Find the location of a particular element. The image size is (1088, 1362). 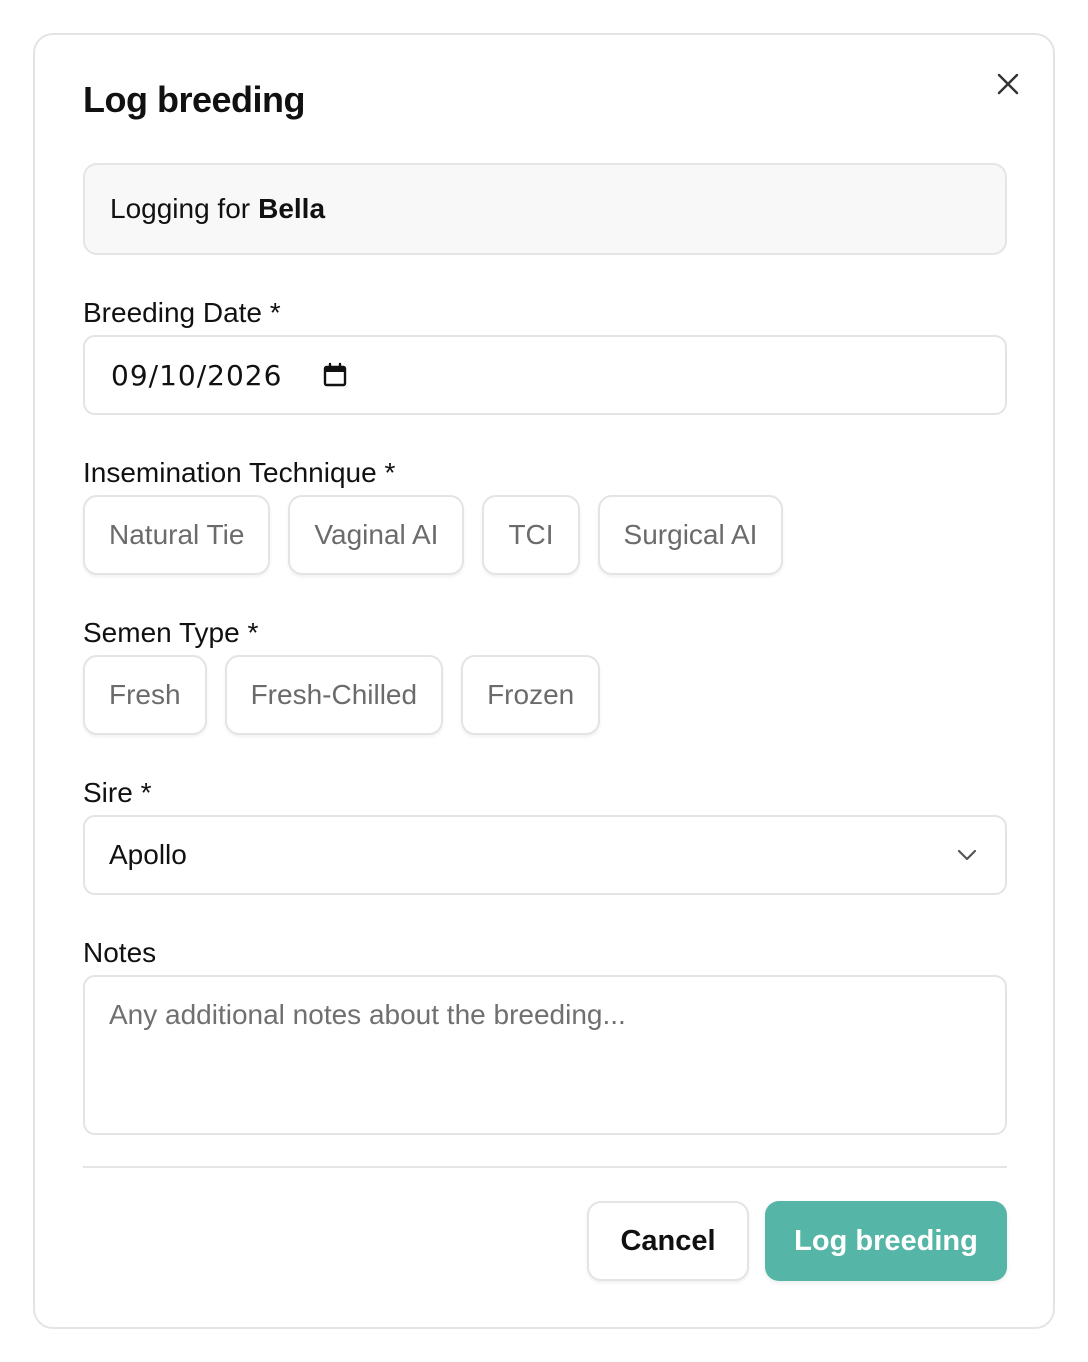

cancel-button: Cancel is located at coordinates (668, 1241).